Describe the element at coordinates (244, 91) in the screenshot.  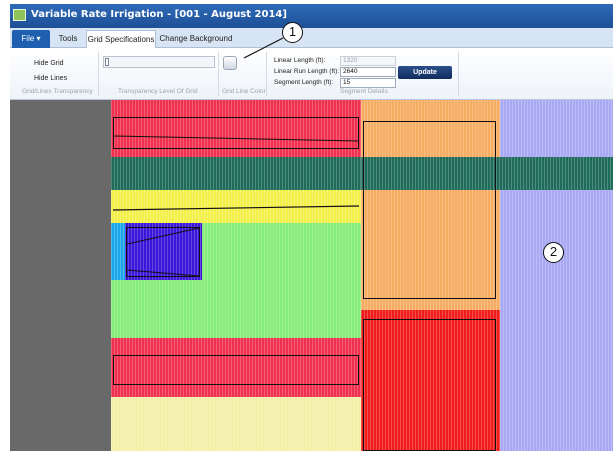
I see `group-label-grid-line-color: Grid Line Color` at that location.